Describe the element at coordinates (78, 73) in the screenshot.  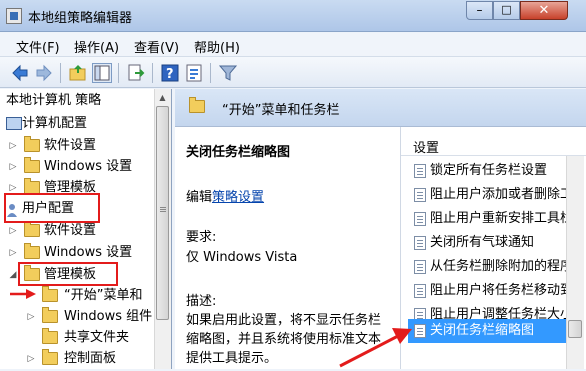
I see `up-folder-icon` at that location.